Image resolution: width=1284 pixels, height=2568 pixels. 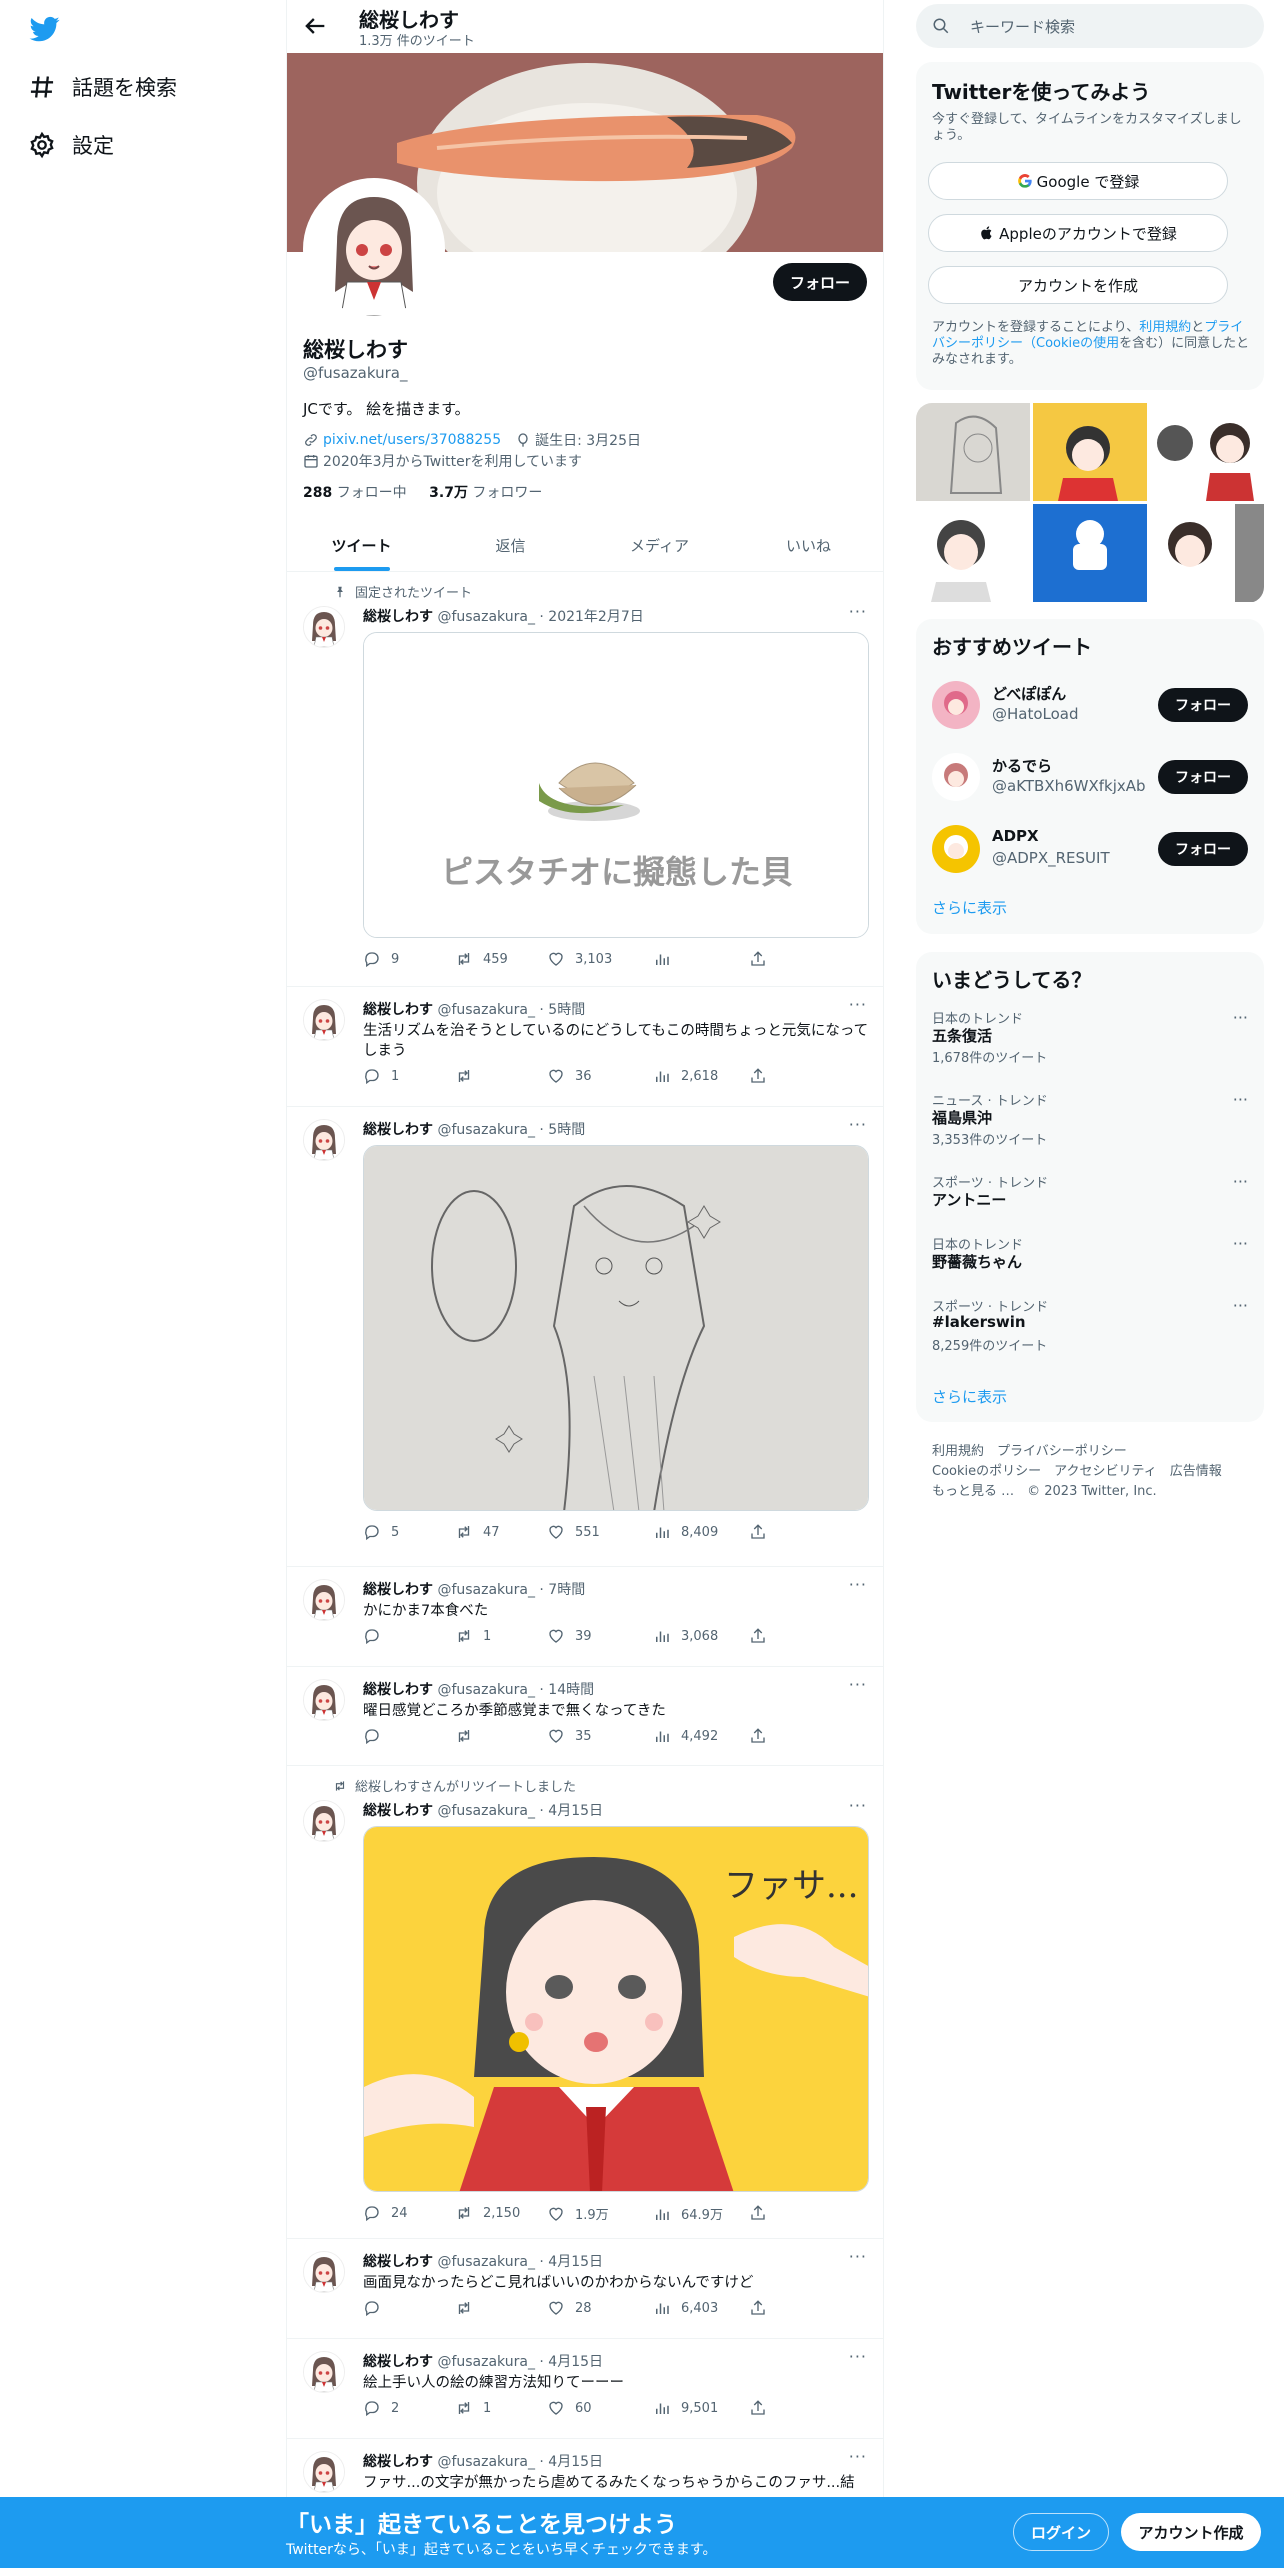 What do you see at coordinates (487, 2213) in the screenshot?
I see `retweet-button: 2,150` at bounding box center [487, 2213].